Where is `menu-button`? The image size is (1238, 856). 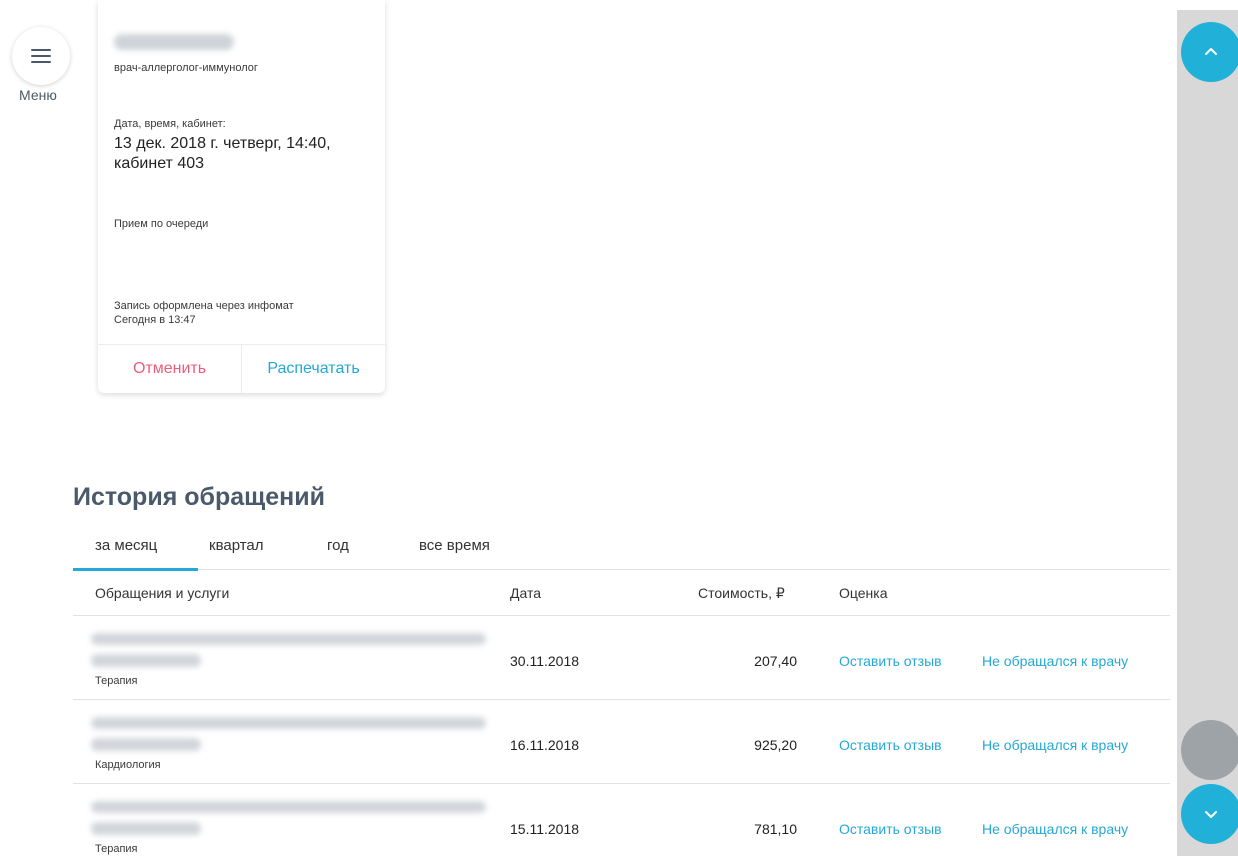 menu-button is located at coordinates (41, 56).